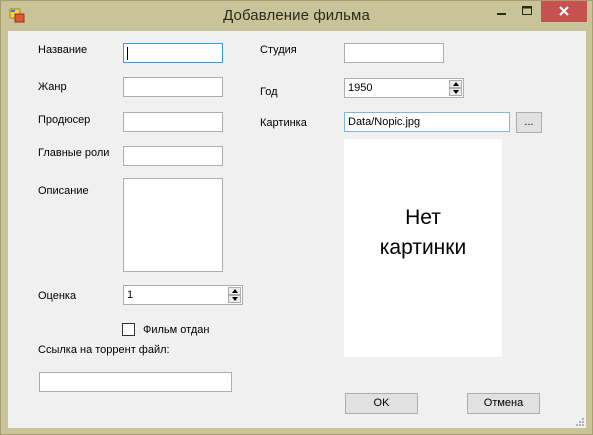 This screenshot has width=593, height=435. What do you see at coordinates (63, 191) in the screenshot?
I see `description-label: Описание` at bounding box center [63, 191].